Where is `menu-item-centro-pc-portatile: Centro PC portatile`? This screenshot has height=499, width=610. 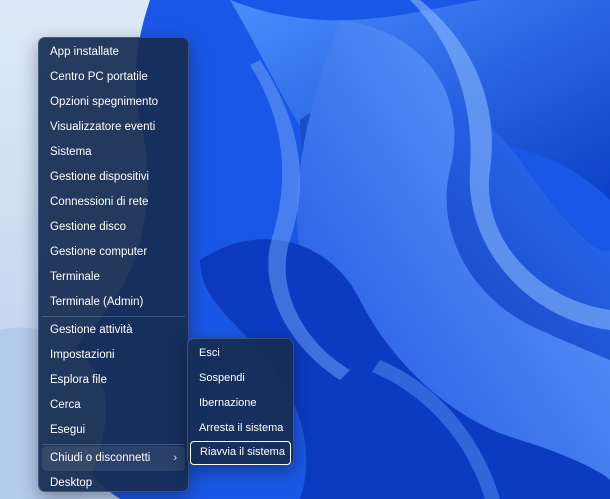 menu-item-centro-pc-portatile: Centro PC portatile is located at coordinates (113, 77).